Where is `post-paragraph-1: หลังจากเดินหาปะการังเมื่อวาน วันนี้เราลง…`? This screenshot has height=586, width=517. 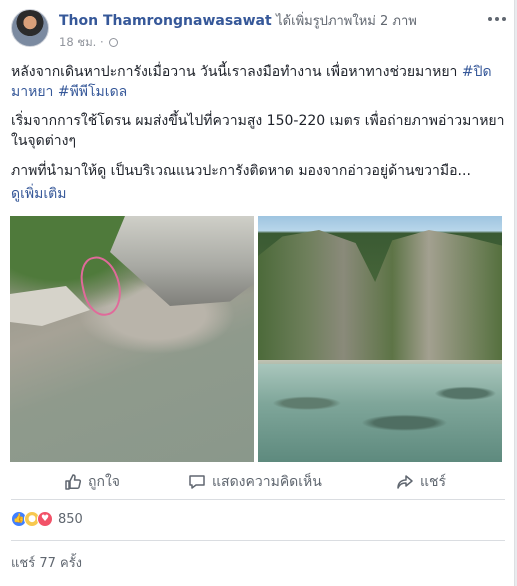 post-paragraph-1: หลังจากเดินหาปะการังเมื่อวาน วันนี้เราลง… is located at coordinates (259, 82).